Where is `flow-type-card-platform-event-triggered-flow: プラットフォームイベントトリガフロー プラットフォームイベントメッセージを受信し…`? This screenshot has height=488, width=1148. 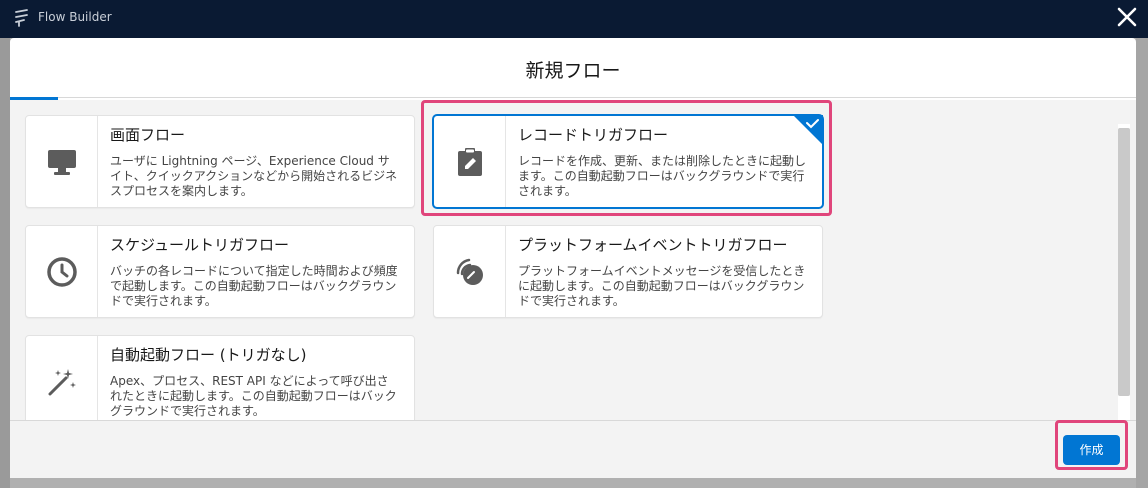
flow-type-card-platform-event-triggered-flow: プラットフォームイベントトリガフロー プラットフォームイベントメッセージを受信し… is located at coordinates (628, 271).